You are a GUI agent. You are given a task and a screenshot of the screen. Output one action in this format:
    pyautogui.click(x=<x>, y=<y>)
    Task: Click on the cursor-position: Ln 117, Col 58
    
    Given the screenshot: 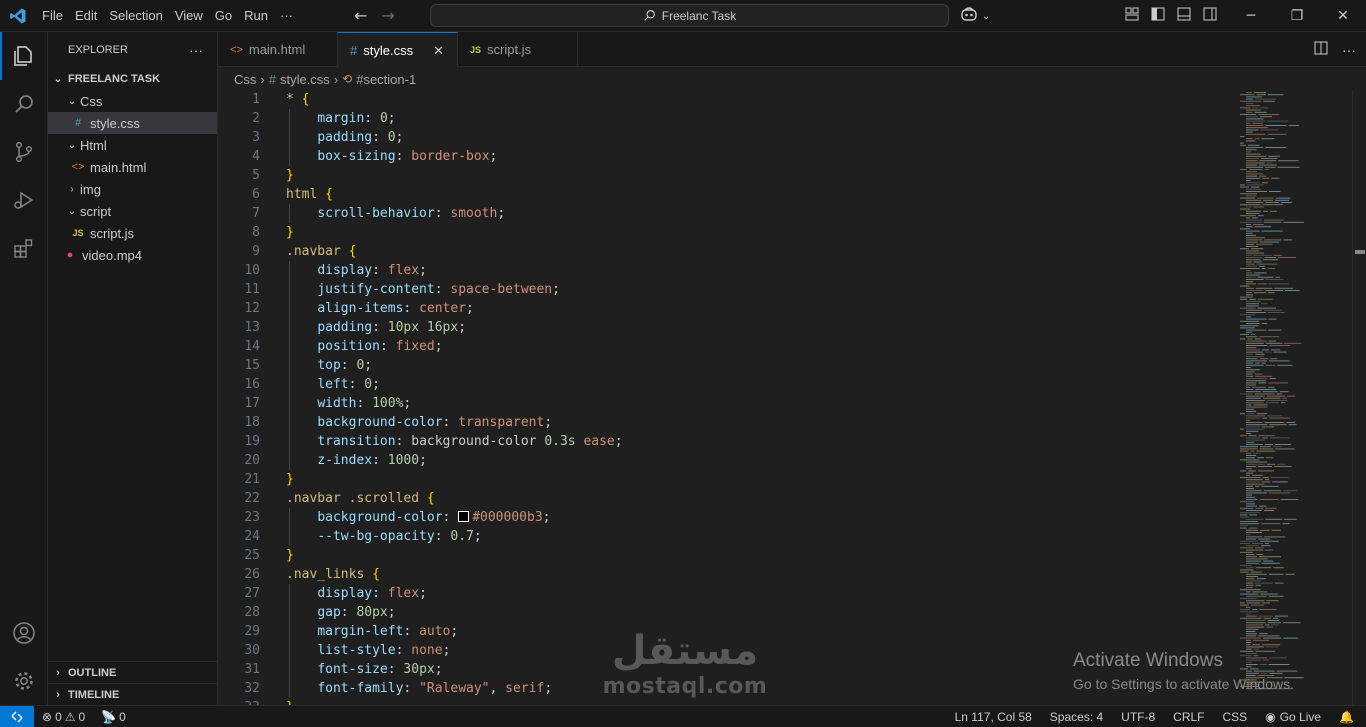 What is the action you would take?
    pyautogui.click(x=993, y=717)
    